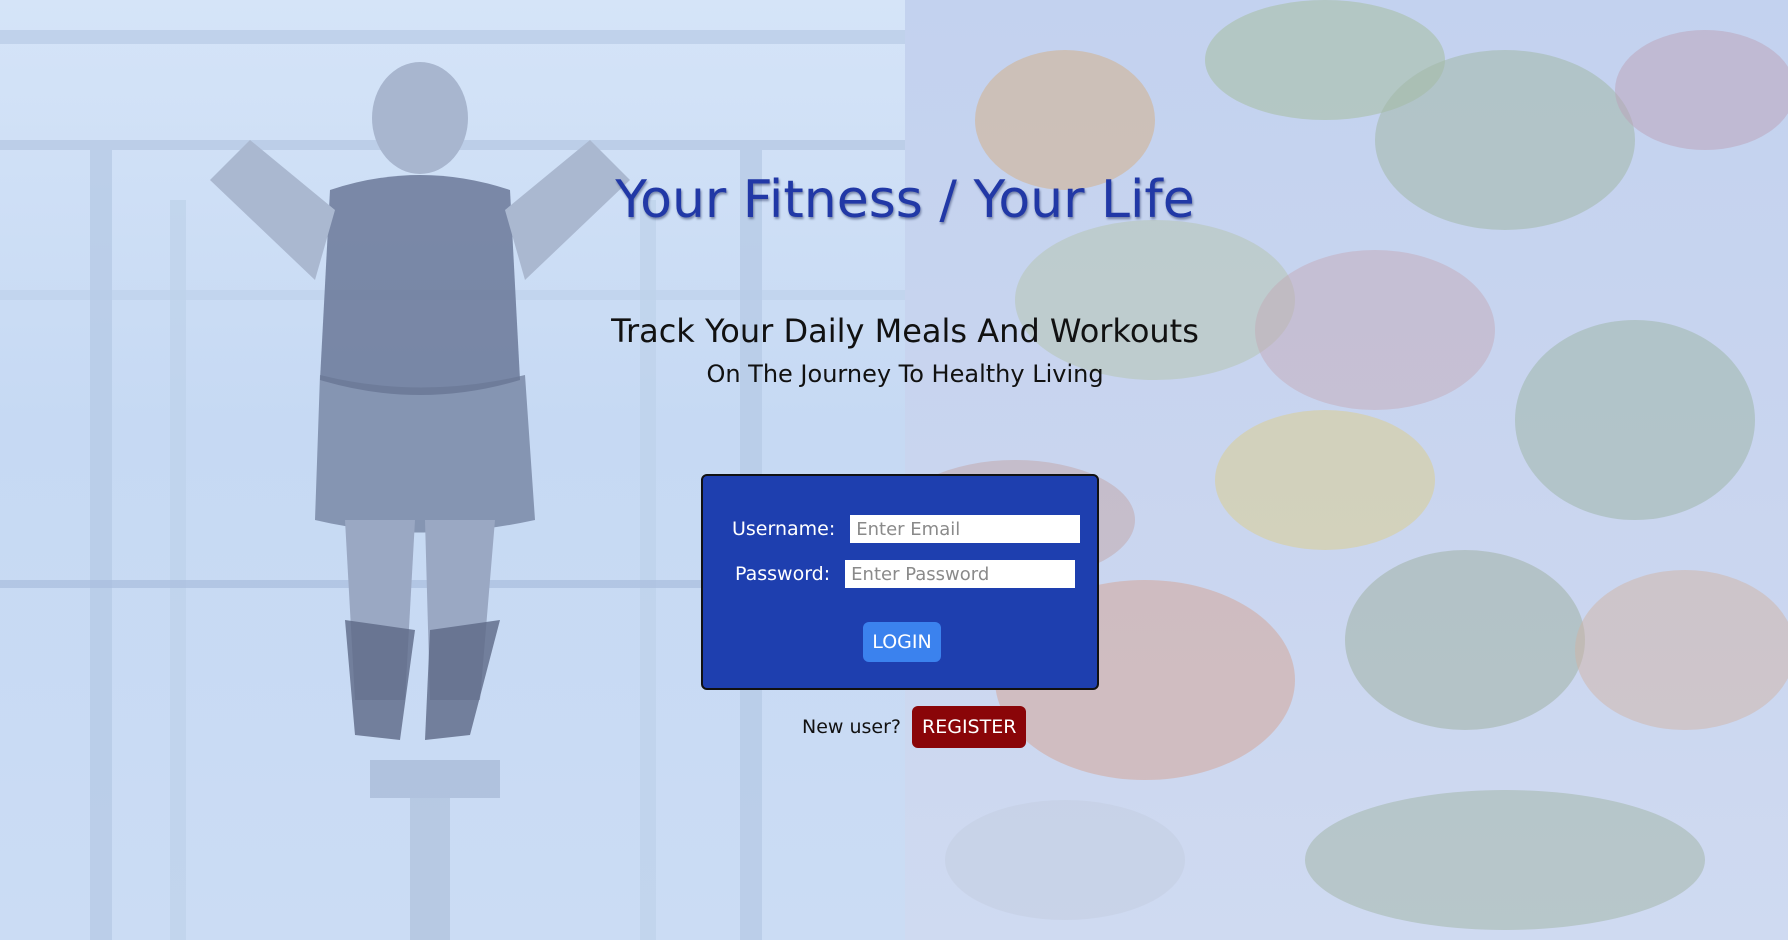  I want to click on register-row: New user? REGISTER, so click(914, 727).